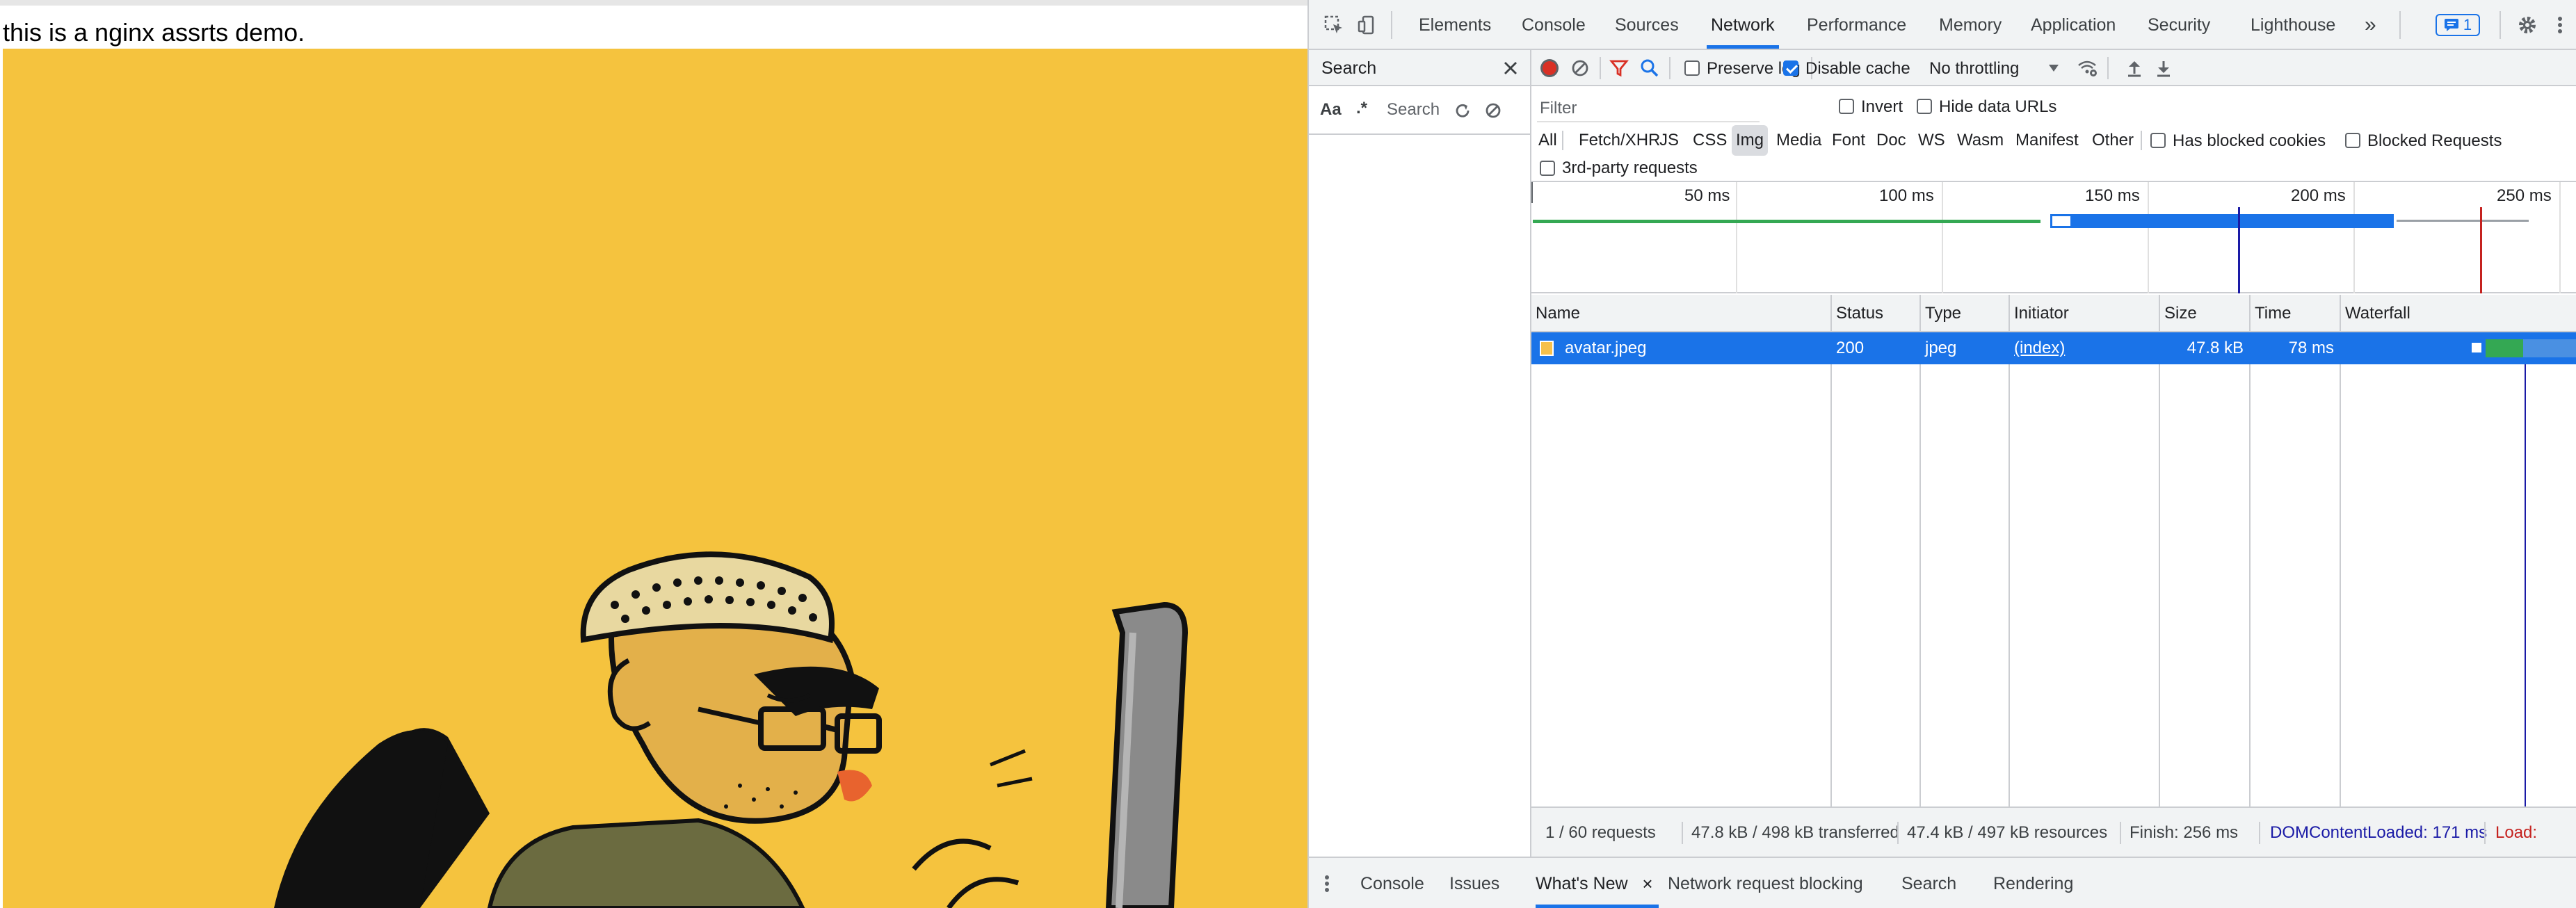  Describe the element at coordinates (2370, 24) in the screenshot. I see `more-tabs-button: »` at that location.